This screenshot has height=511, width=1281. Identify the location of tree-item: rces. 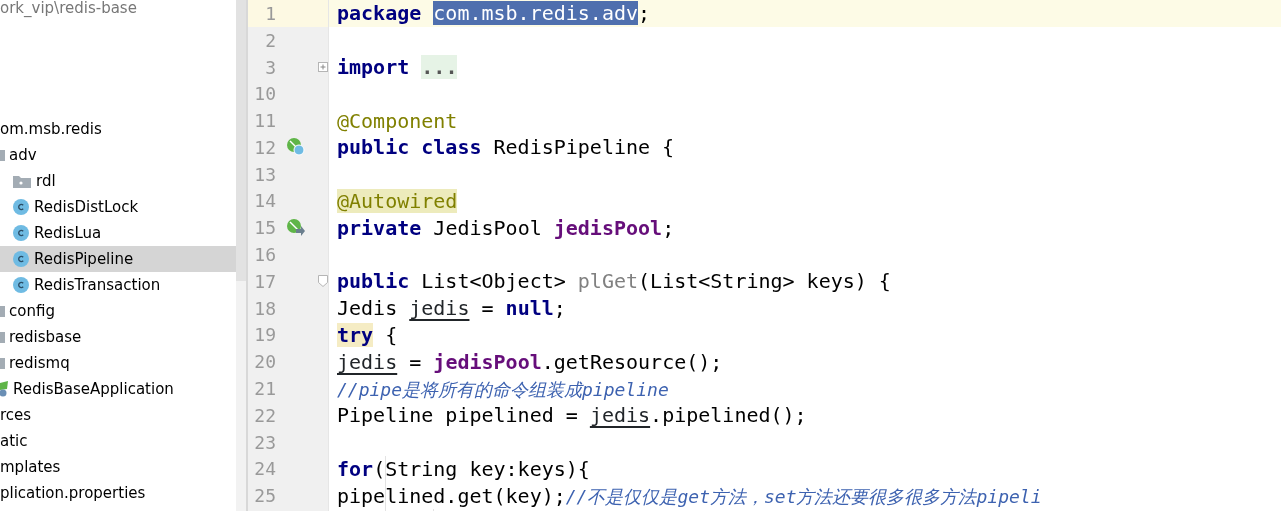
(118, 415).